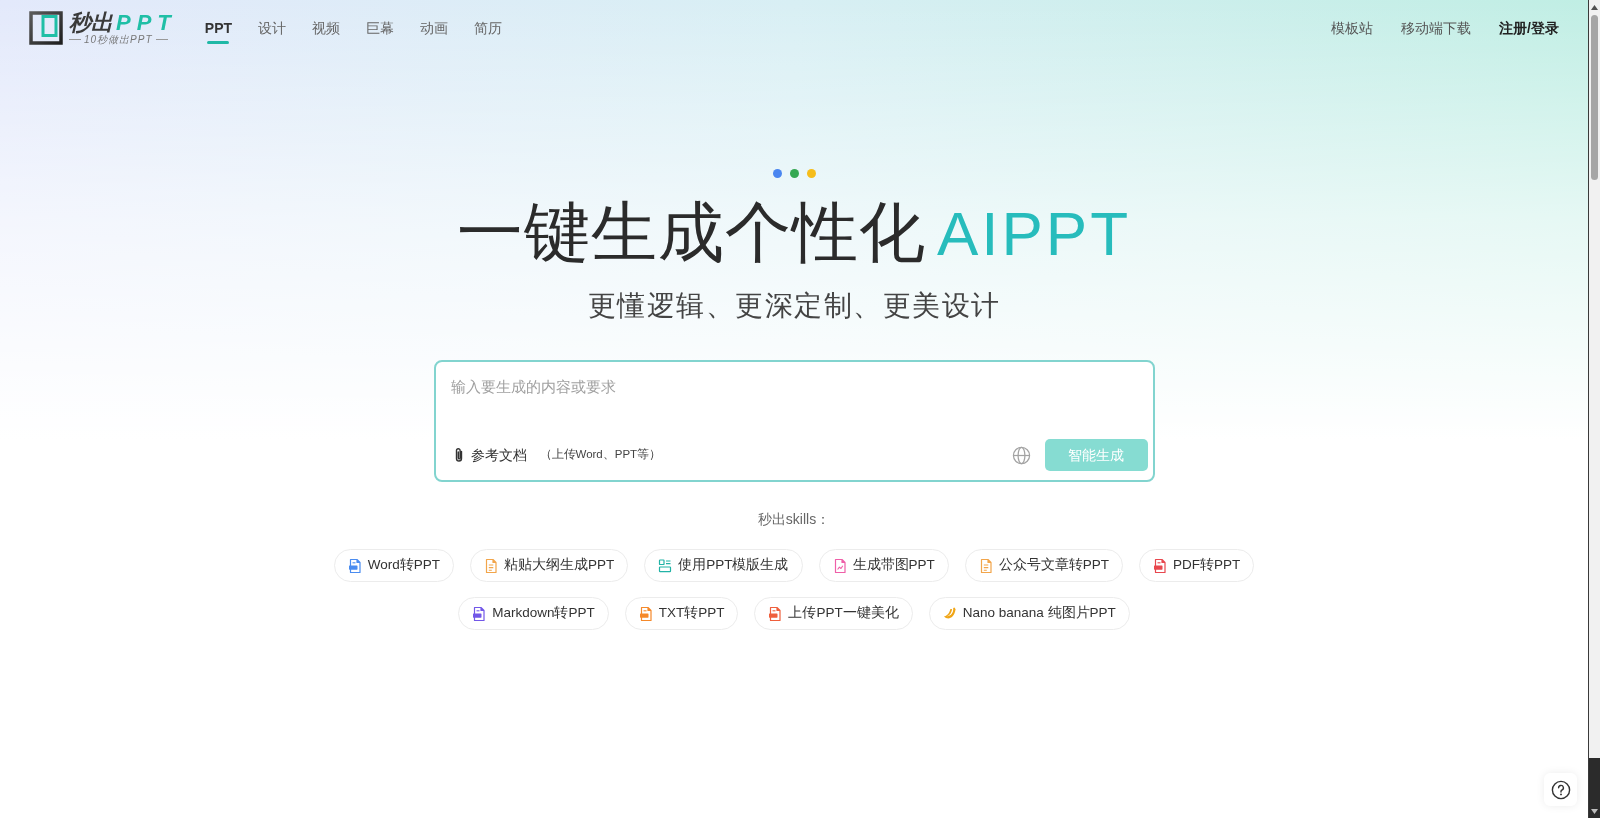 The image size is (1600, 818). I want to click on help-icon, so click(1560, 789).